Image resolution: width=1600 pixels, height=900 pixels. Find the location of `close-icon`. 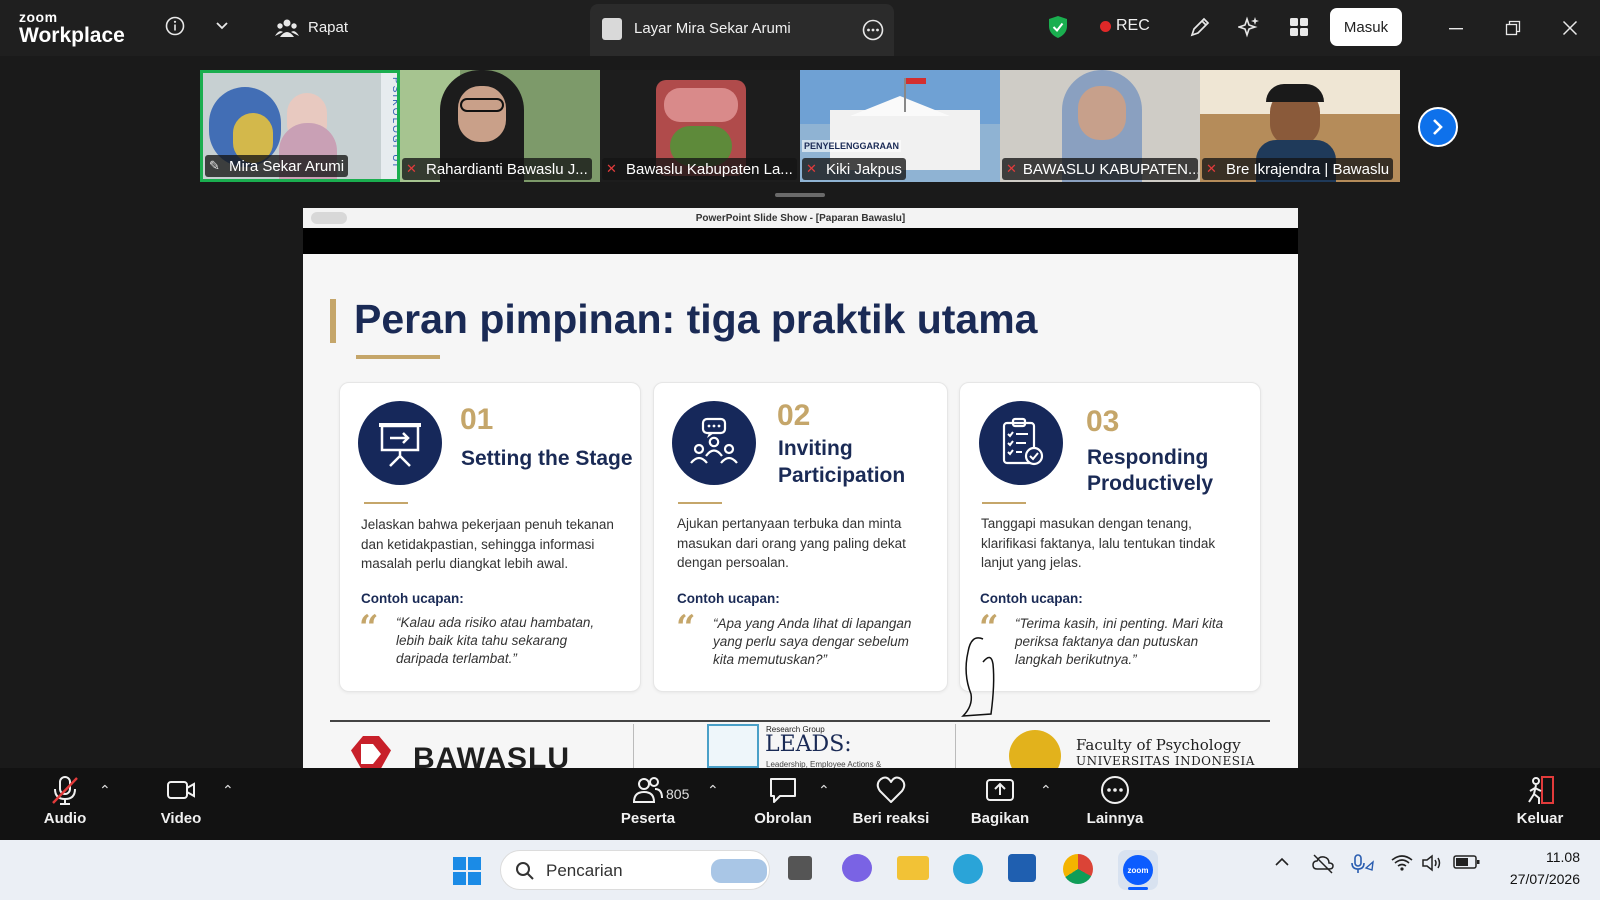

close-icon is located at coordinates (1570, 28).